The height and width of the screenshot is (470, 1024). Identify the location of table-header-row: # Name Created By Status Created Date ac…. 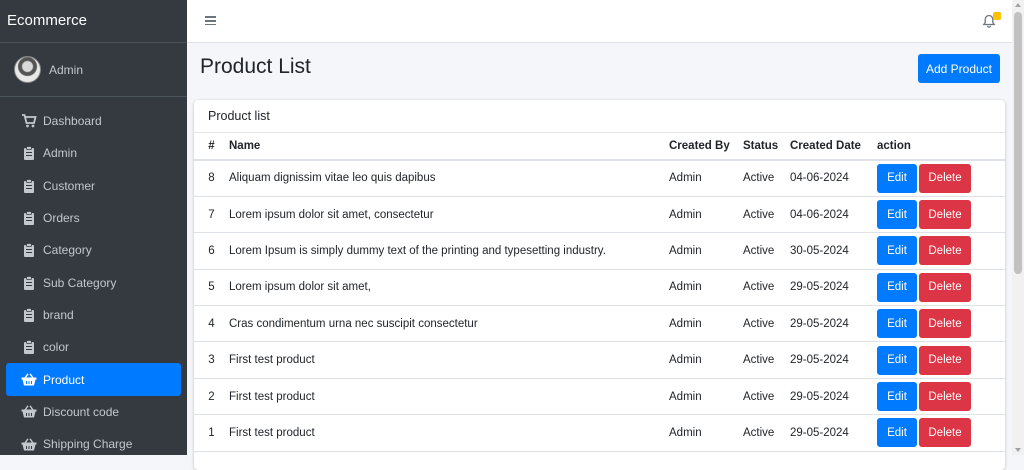
(599, 147).